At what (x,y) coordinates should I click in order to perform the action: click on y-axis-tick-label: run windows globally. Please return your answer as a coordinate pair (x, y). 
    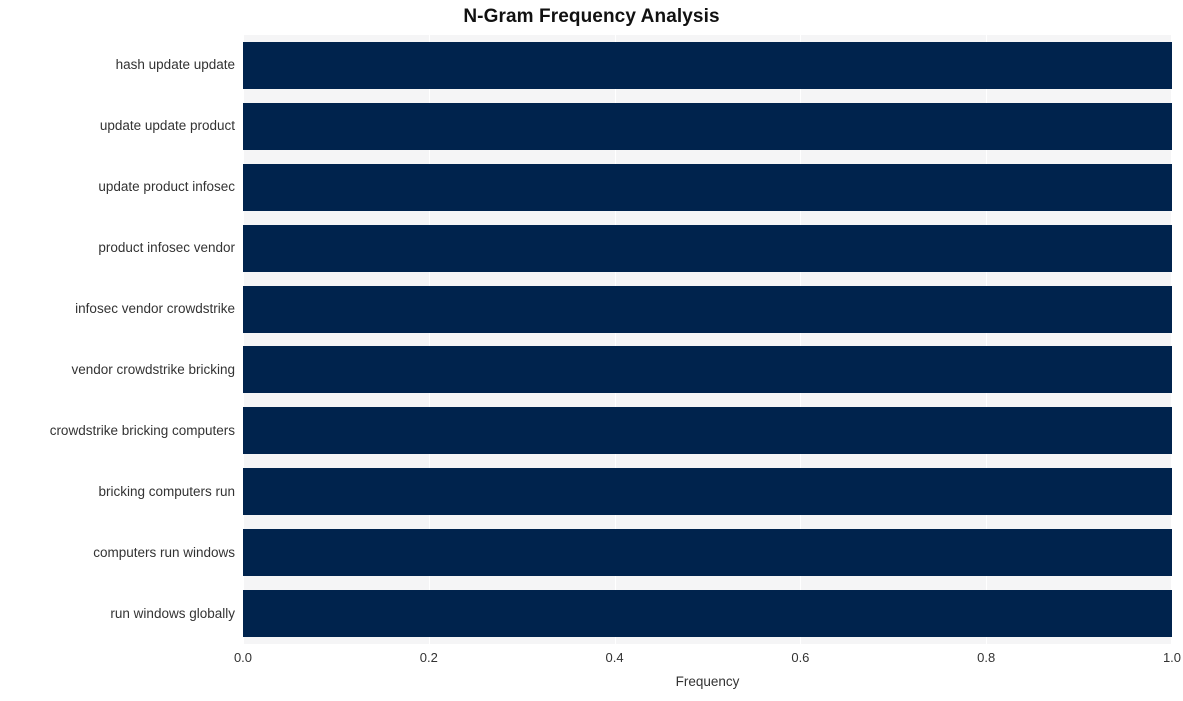
    Looking at the image, I should click on (172, 613).